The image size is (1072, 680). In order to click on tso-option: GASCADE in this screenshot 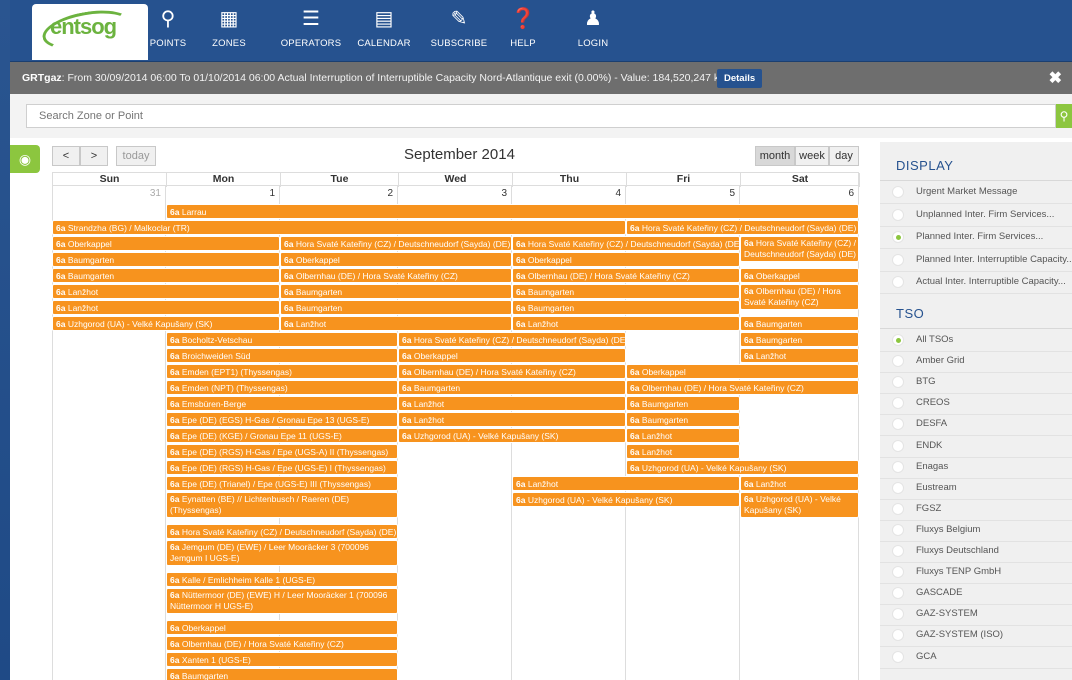, I will do `click(982, 593)`.